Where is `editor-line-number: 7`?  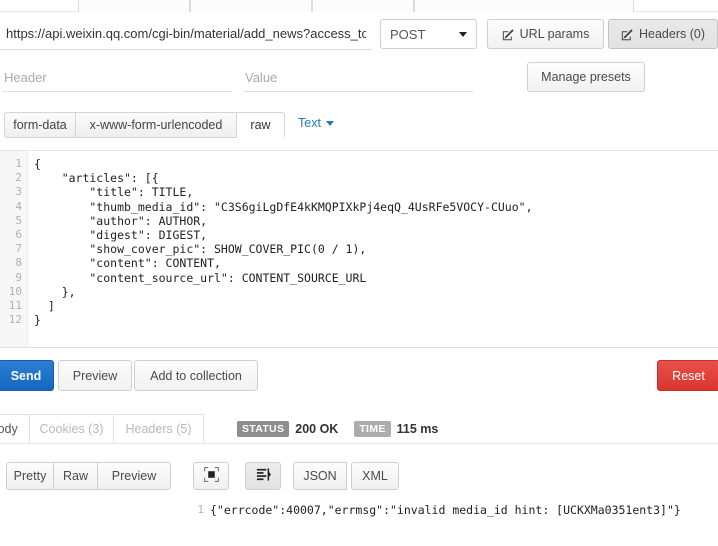
editor-line-number: 7 is located at coordinates (18, 249).